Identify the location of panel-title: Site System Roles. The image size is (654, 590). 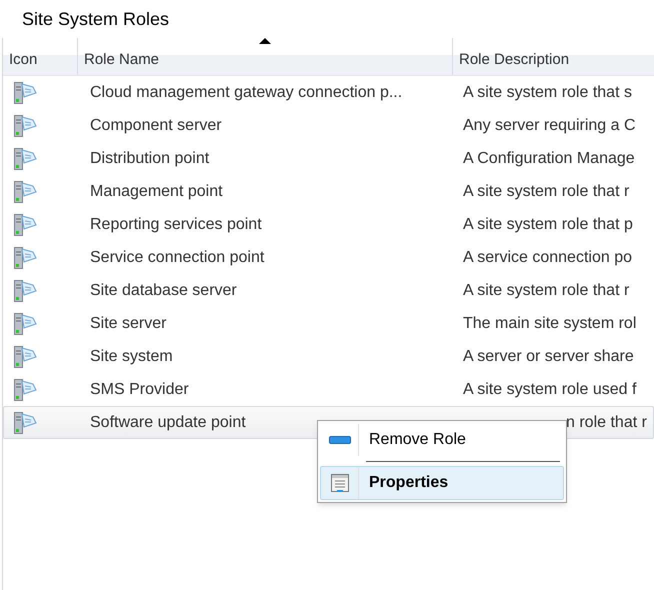
(96, 19).